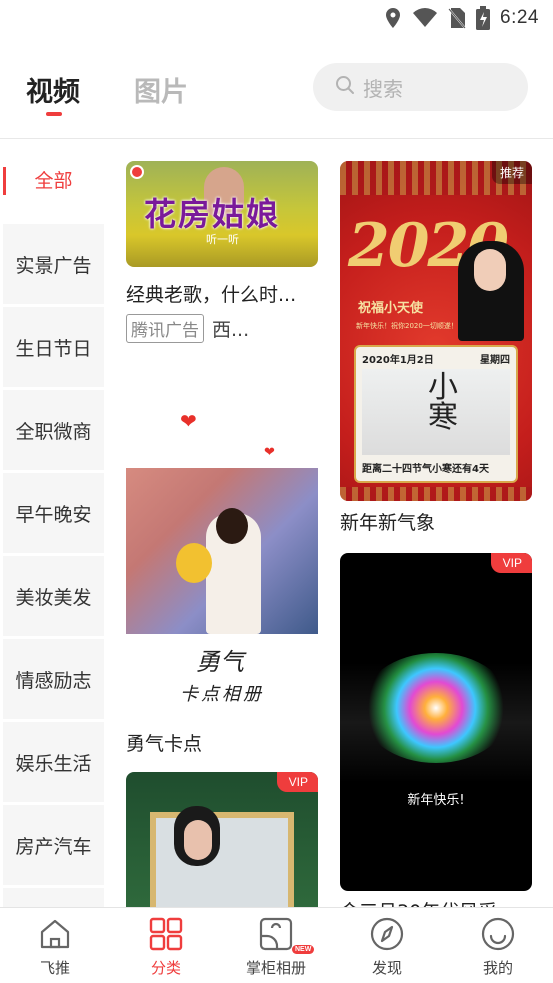 This screenshot has height=983, width=553. I want to click on nav-label: 分类, so click(165, 968).